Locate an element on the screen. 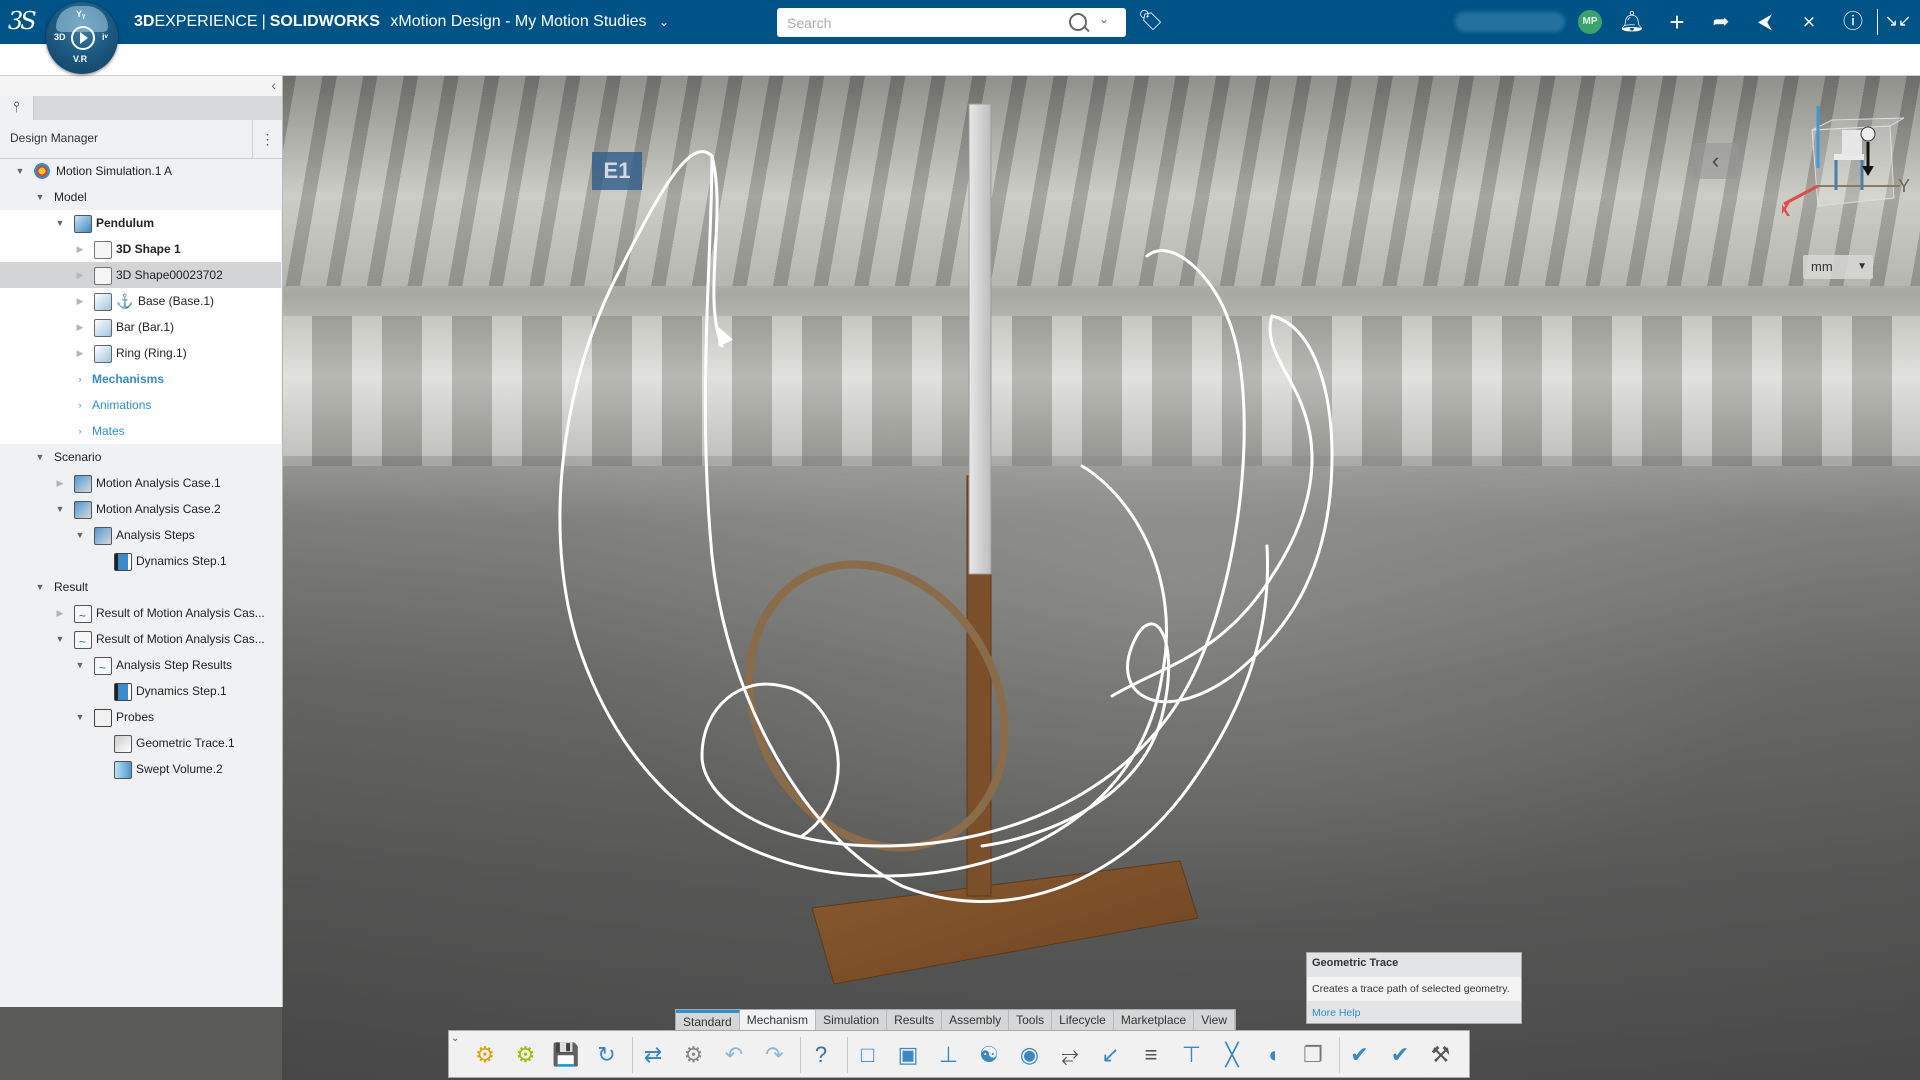 Image resolution: width=1920 pixels, height=1080 pixels. tree-item: ▶ 3D Shape00023702 is located at coordinates (140, 275).